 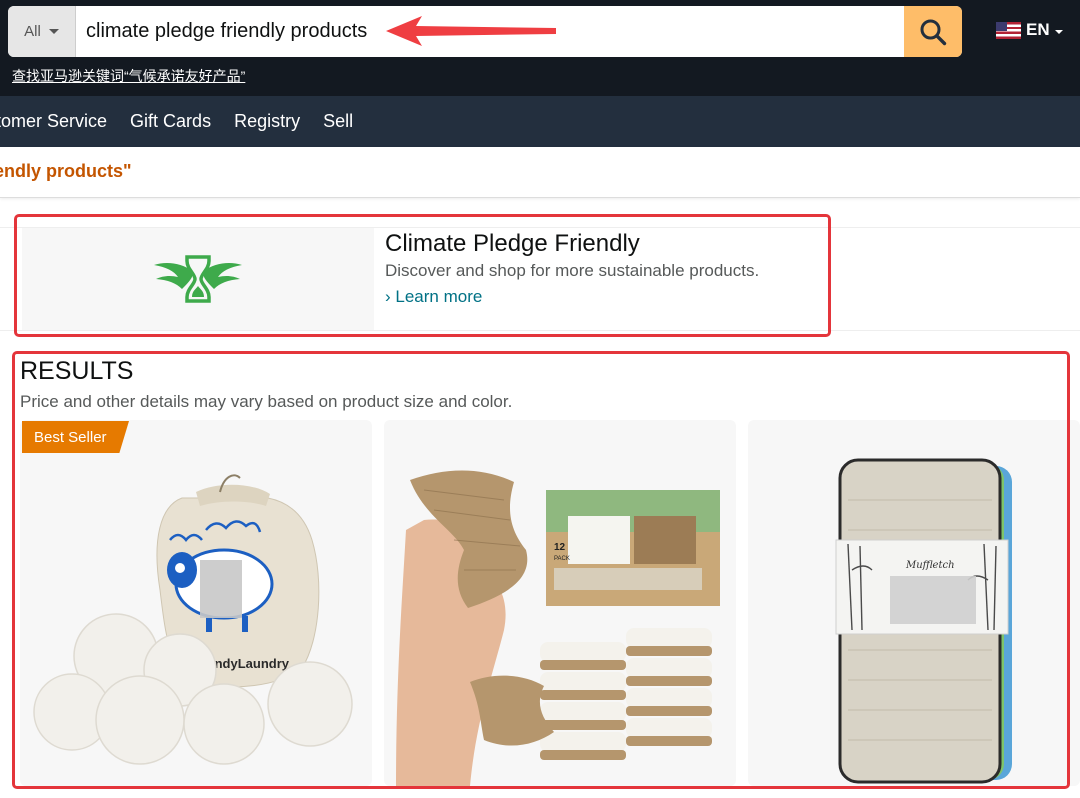 What do you see at coordinates (512, 243) in the screenshot?
I see `promo-title: Climate Pledge Friendly` at bounding box center [512, 243].